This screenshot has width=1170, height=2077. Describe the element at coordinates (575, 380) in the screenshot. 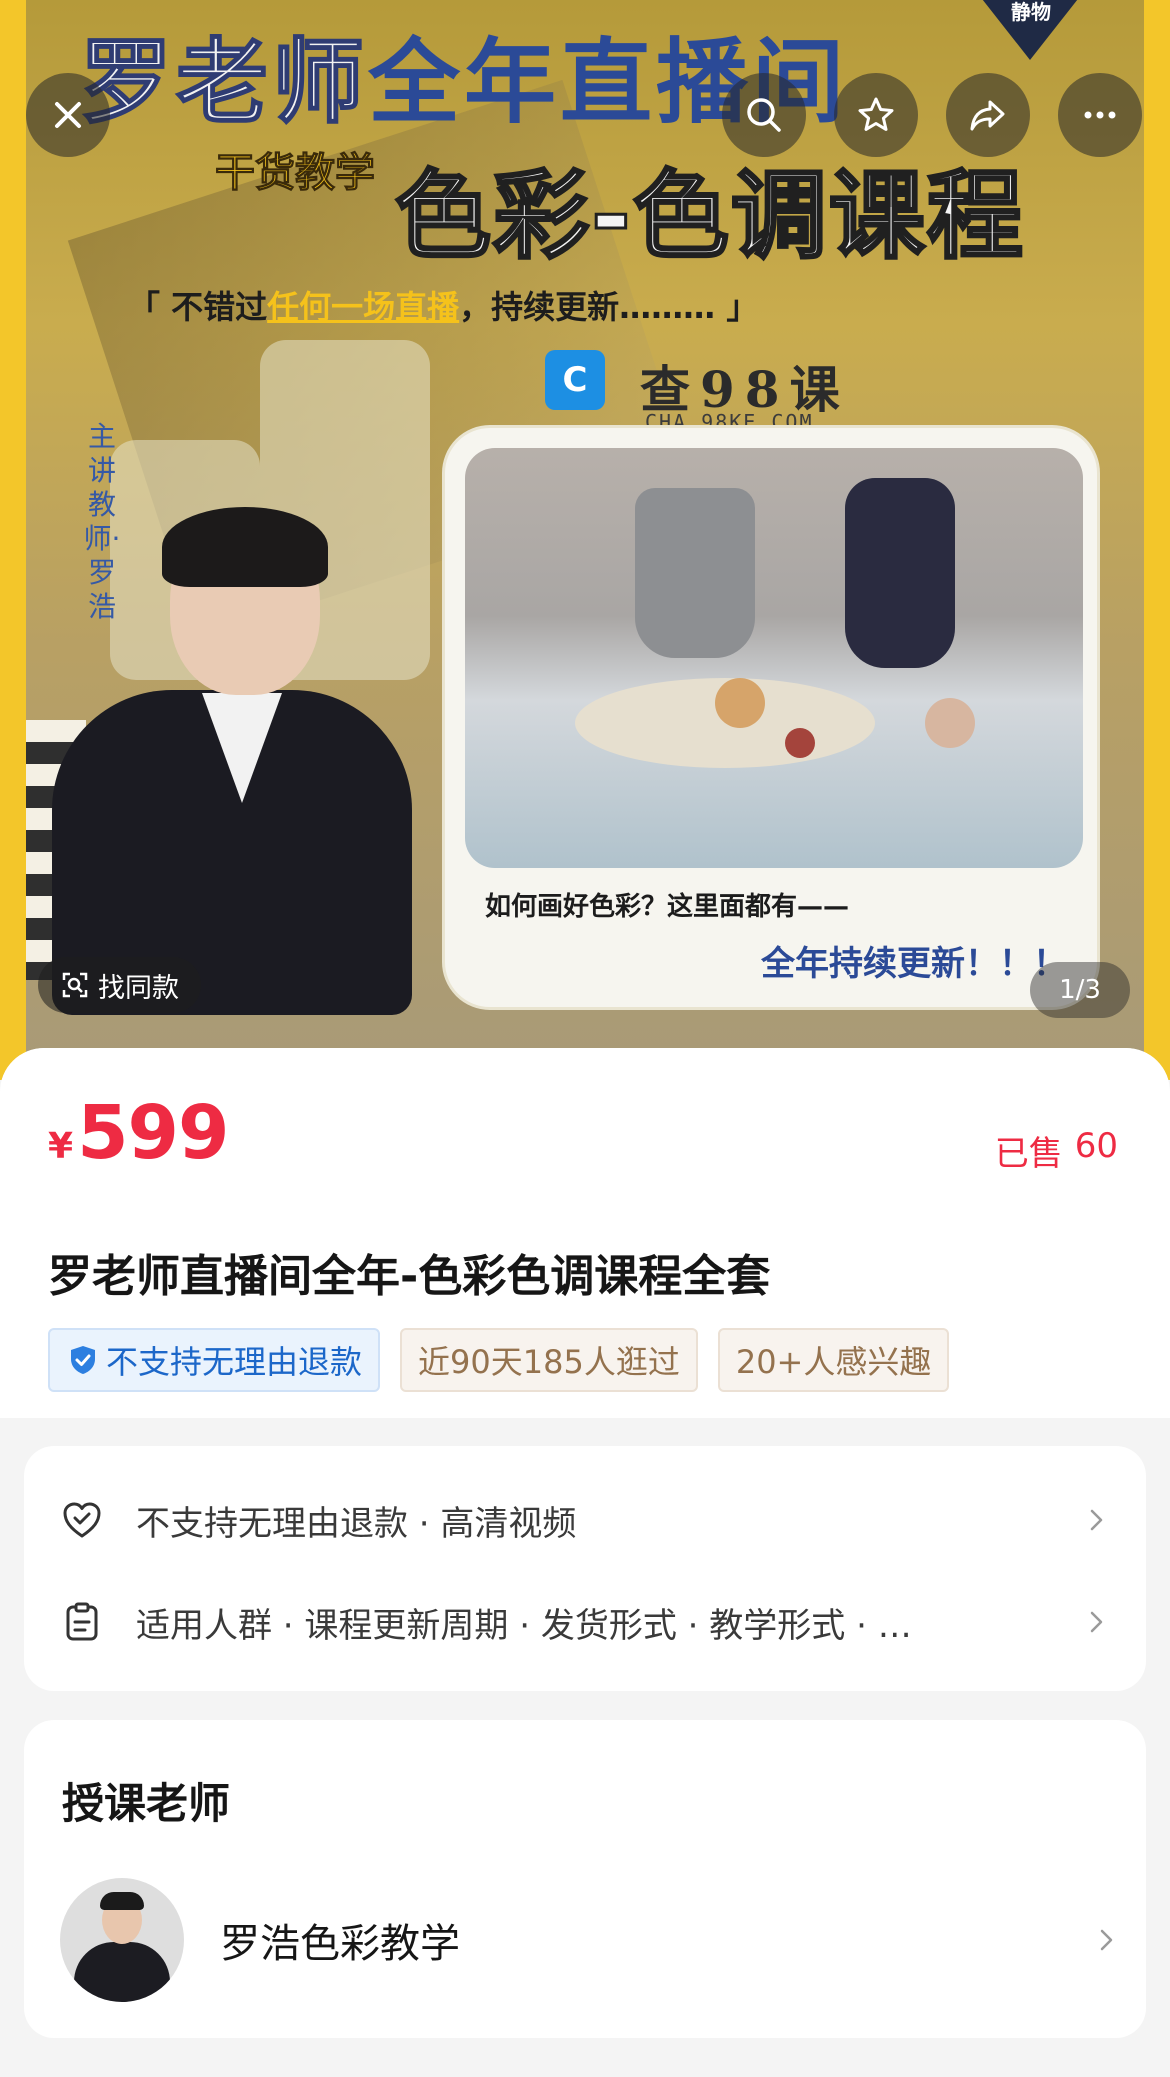

I see `logo-icon: C` at that location.